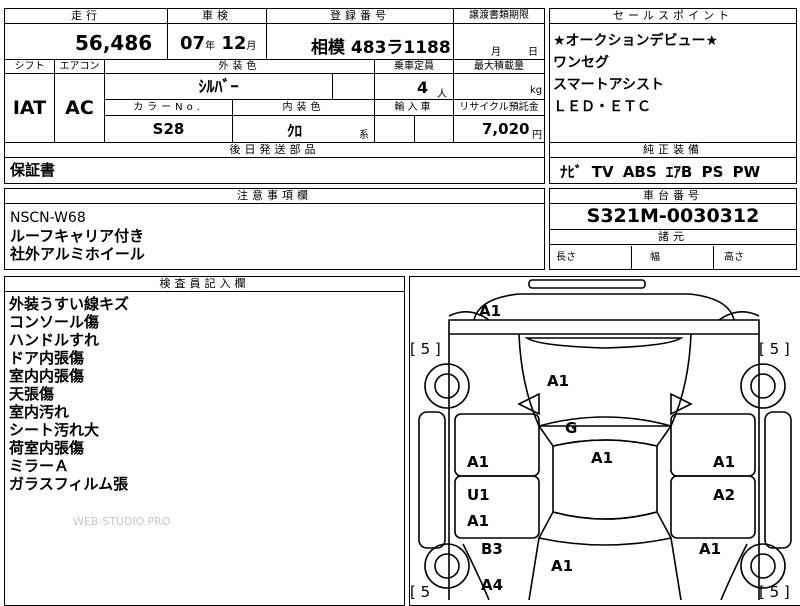 The image size is (800, 606). Describe the element at coordinates (660, 171) in the screenshot. I see `equipment-list: ﾅﾋﾞ TV ABS ｴｱB PS PW` at that location.